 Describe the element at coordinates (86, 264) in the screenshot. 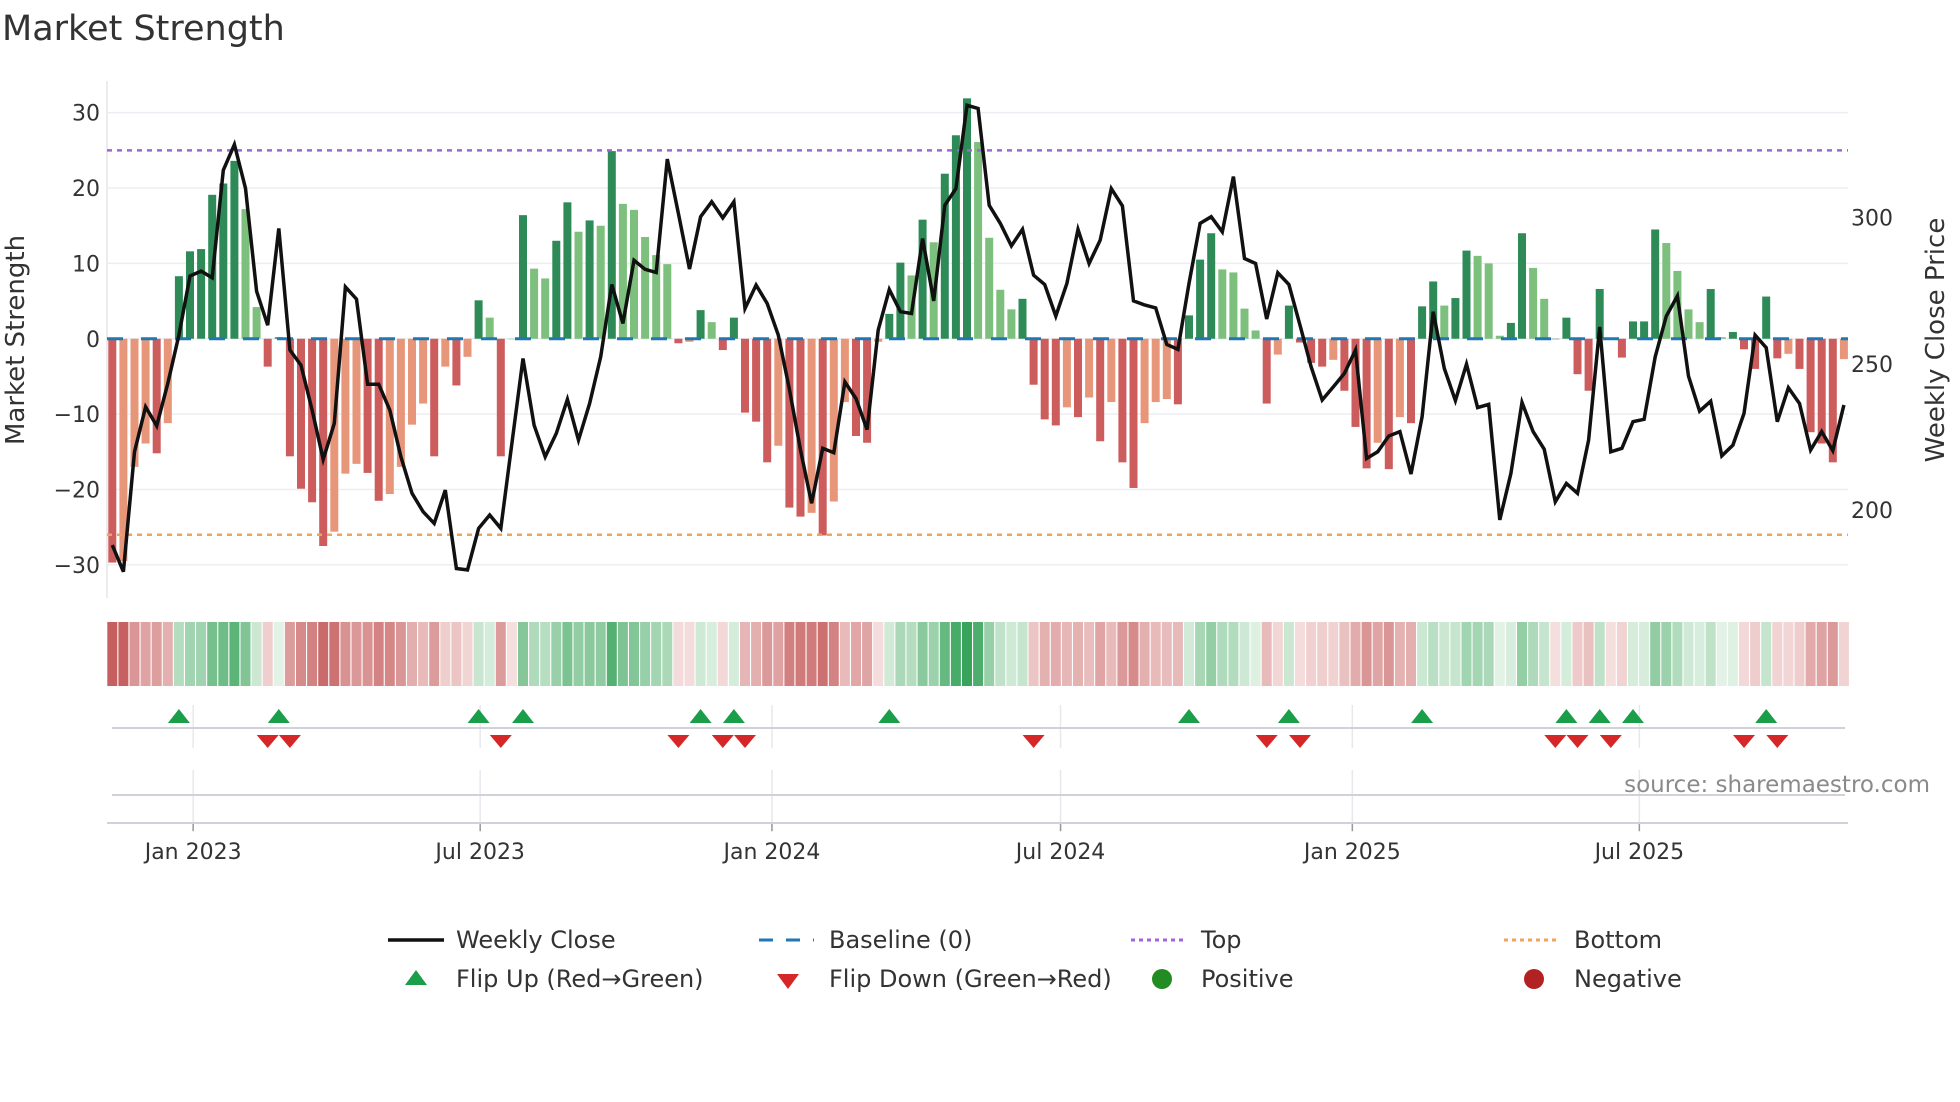

I see `y-tick-label: 10` at that location.